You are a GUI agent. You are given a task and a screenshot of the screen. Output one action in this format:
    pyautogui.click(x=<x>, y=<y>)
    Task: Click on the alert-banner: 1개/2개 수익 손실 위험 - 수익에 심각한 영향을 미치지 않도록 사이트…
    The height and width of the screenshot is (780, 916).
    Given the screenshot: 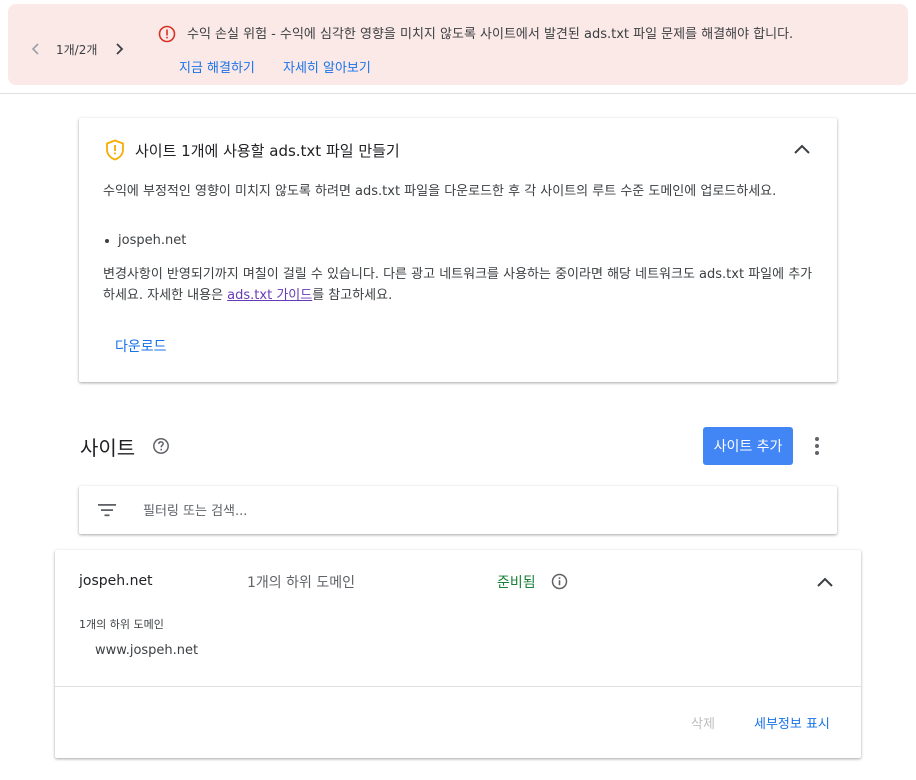 What is the action you would take?
    pyautogui.click(x=458, y=44)
    